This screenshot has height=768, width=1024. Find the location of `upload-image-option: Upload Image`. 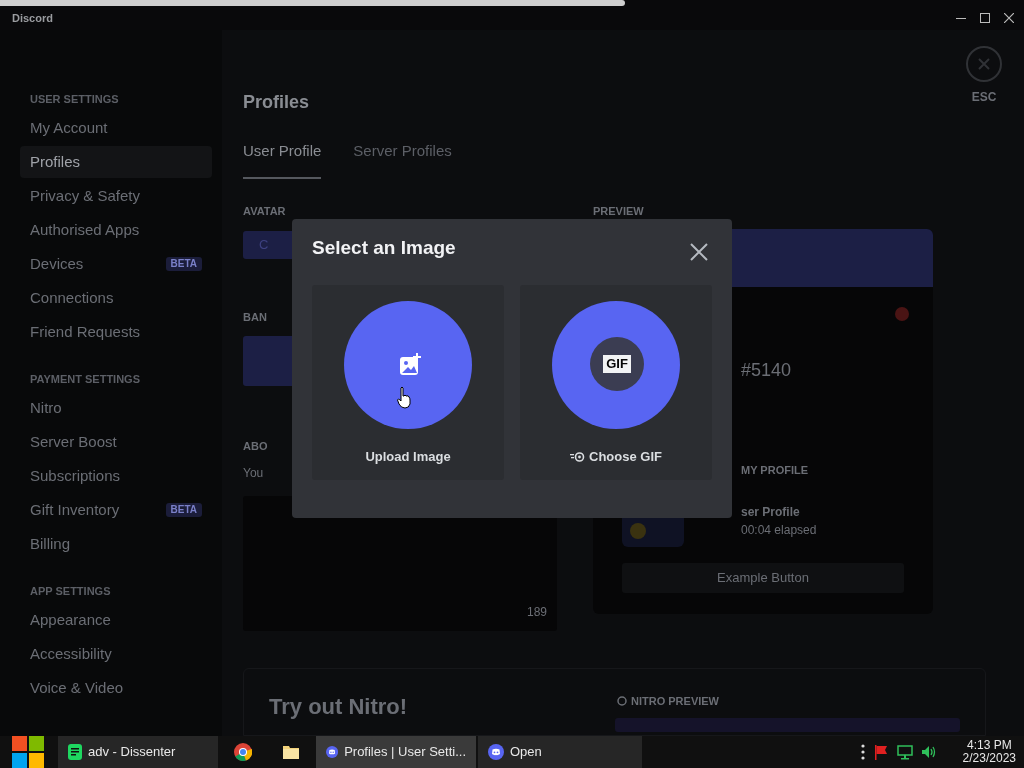

upload-image-option: Upload Image is located at coordinates (408, 382).